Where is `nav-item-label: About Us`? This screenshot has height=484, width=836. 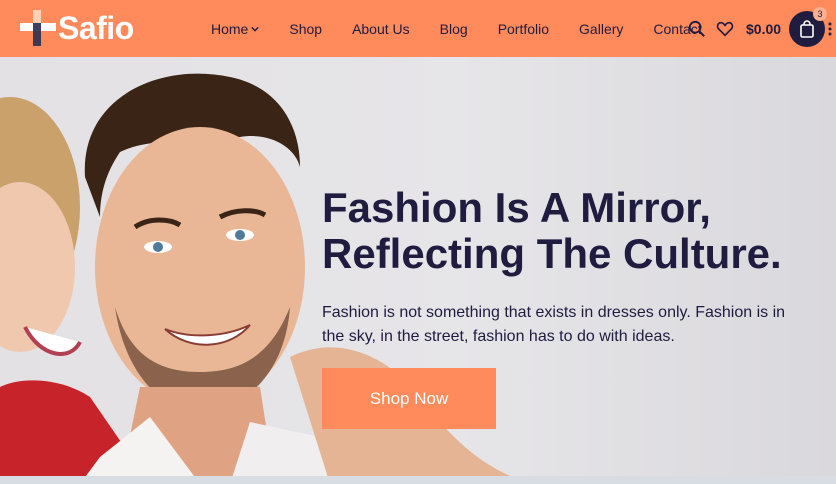
nav-item-label: About Us is located at coordinates (381, 28).